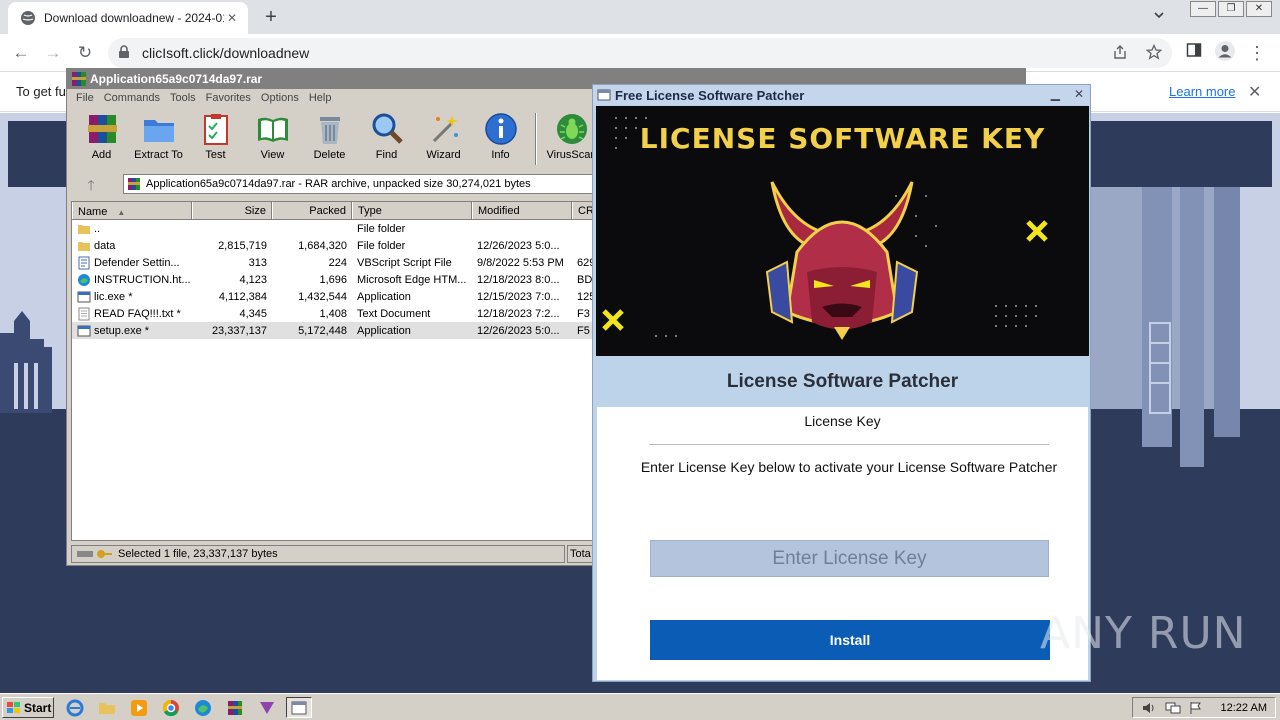 This screenshot has width=1280, height=720. I want to click on file-size: 2,815,719, so click(242, 245).